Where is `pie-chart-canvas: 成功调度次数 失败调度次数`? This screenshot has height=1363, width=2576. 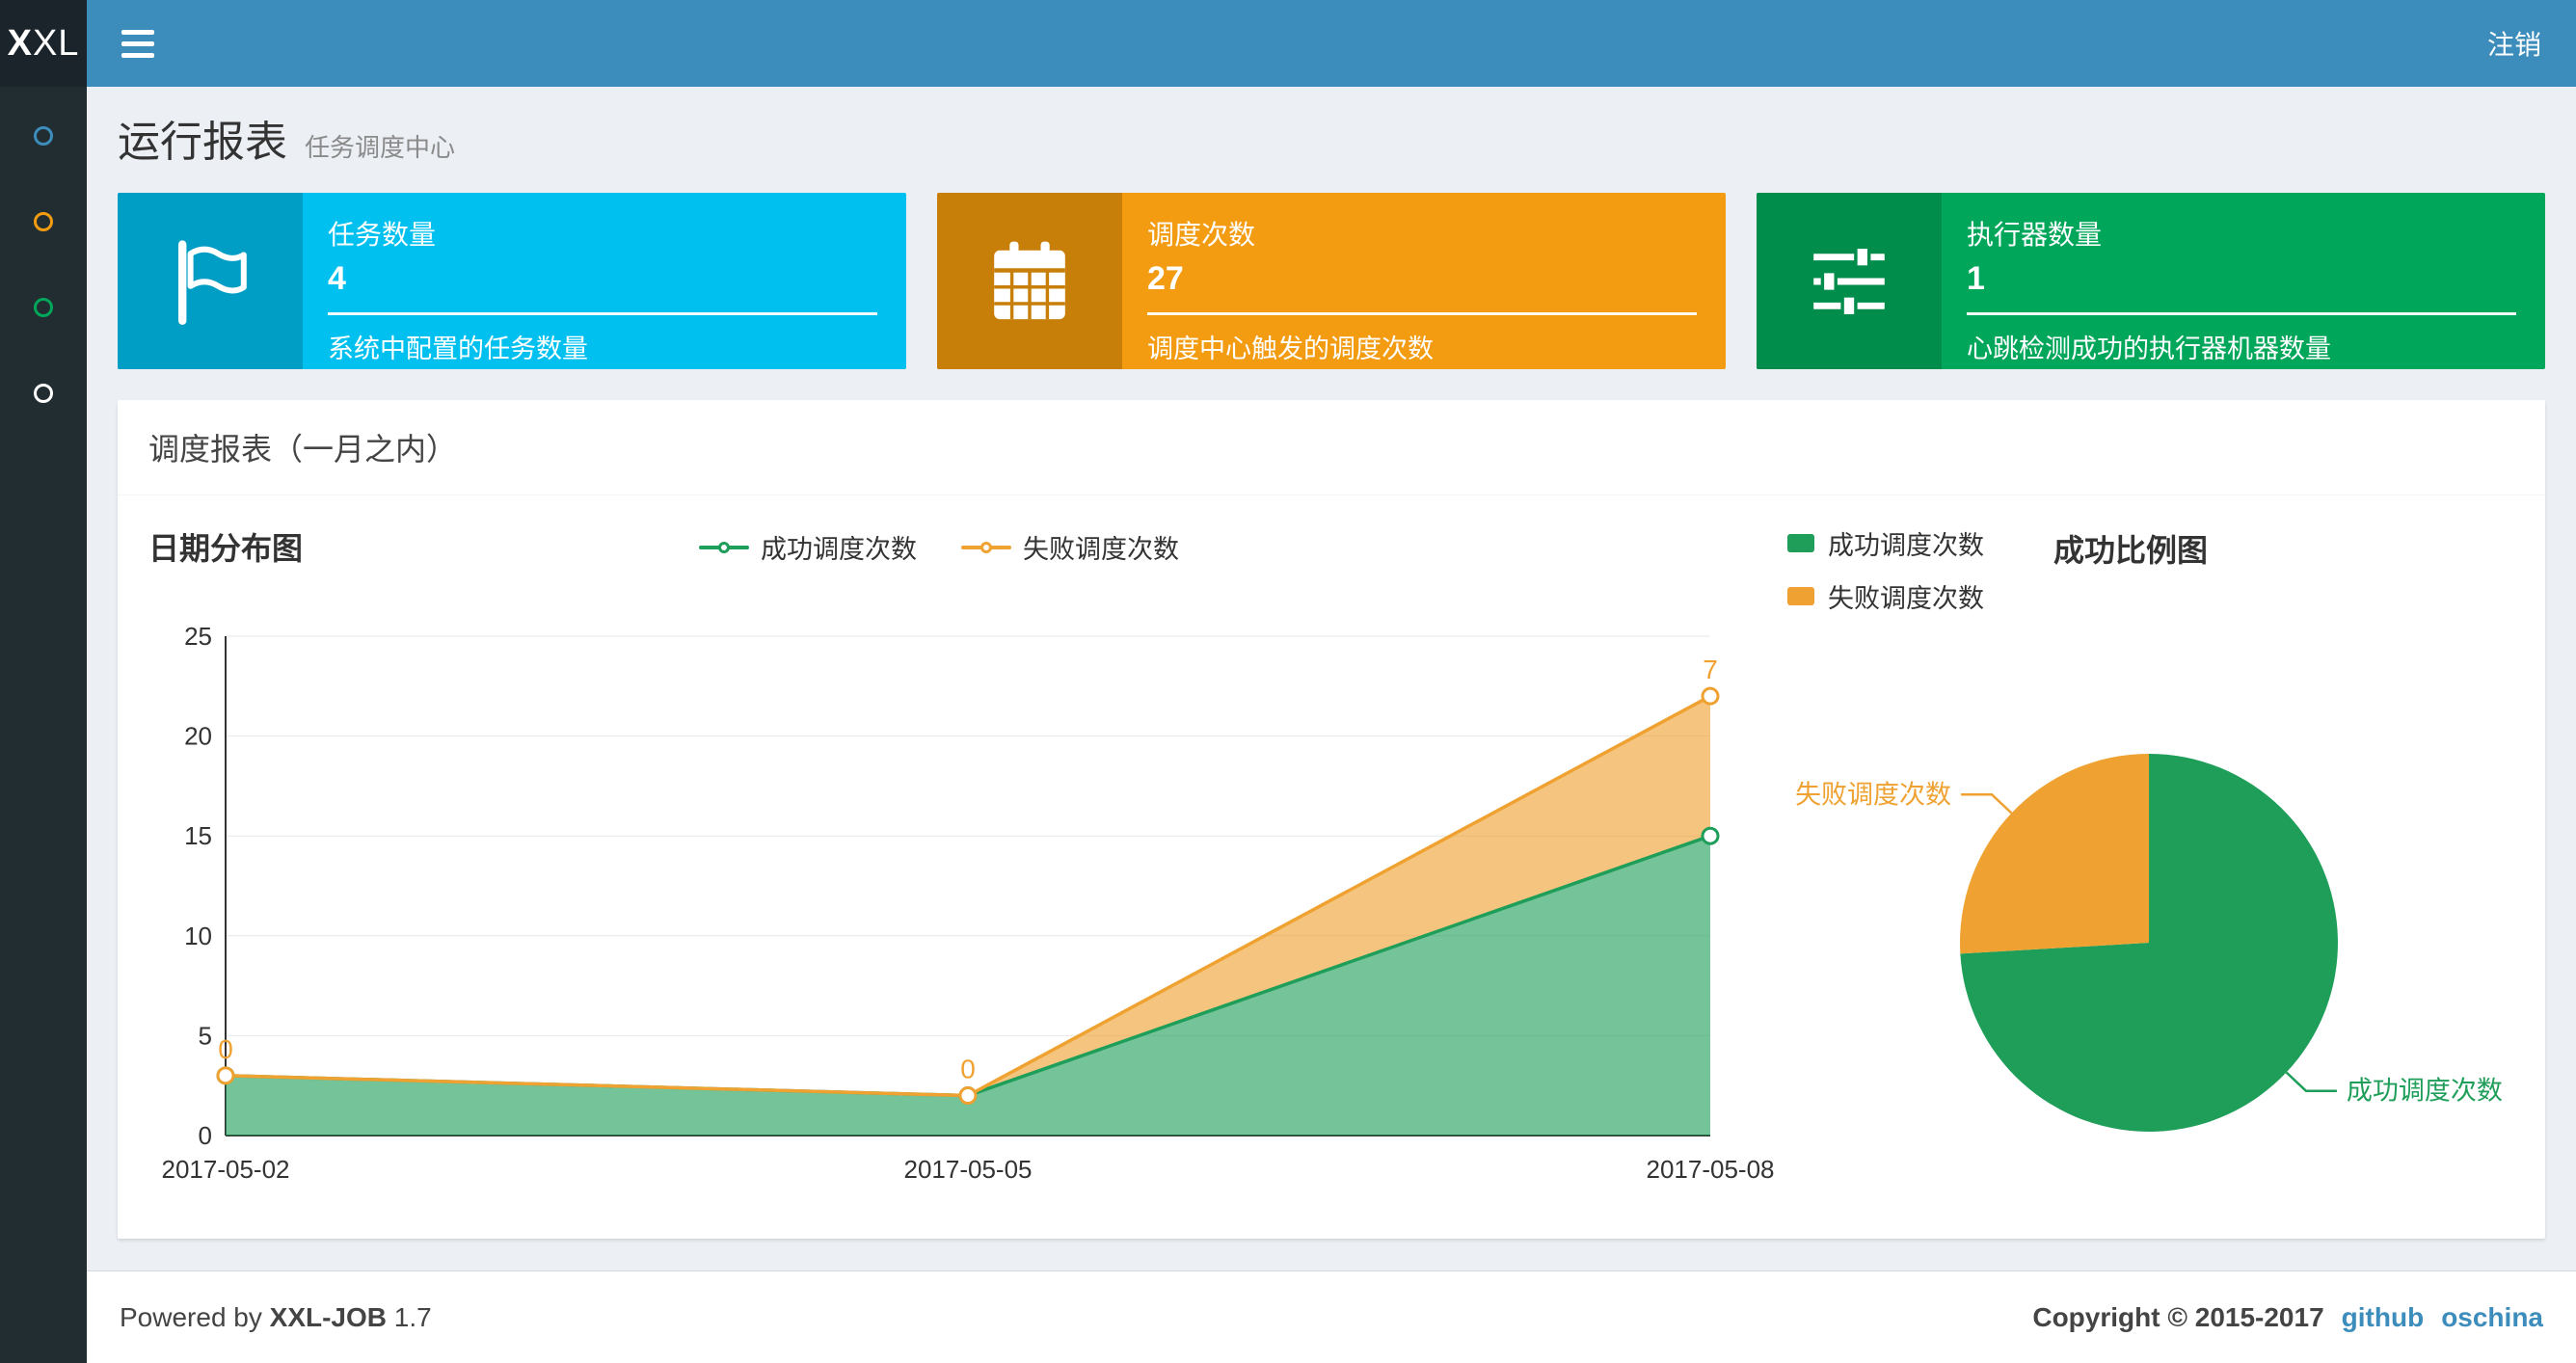 pie-chart-canvas: 成功调度次数 失败调度次数 is located at coordinates (2126, 900).